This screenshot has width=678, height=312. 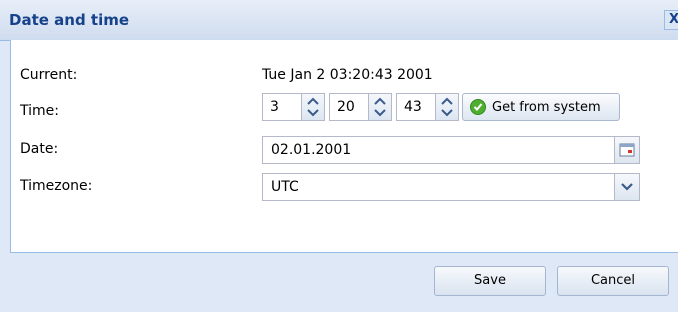 What do you see at coordinates (69, 20) in the screenshot?
I see `dialog-title: Date and time` at bounding box center [69, 20].